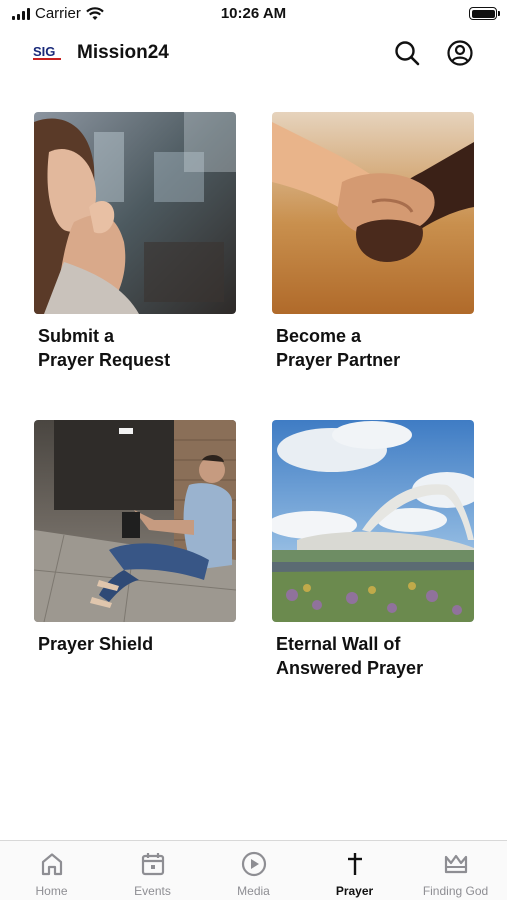 This screenshot has height=901, width=507. Describe the element at coordinates (354, 891) in the screenshot. I see `tab-label: Prayer` at that location.